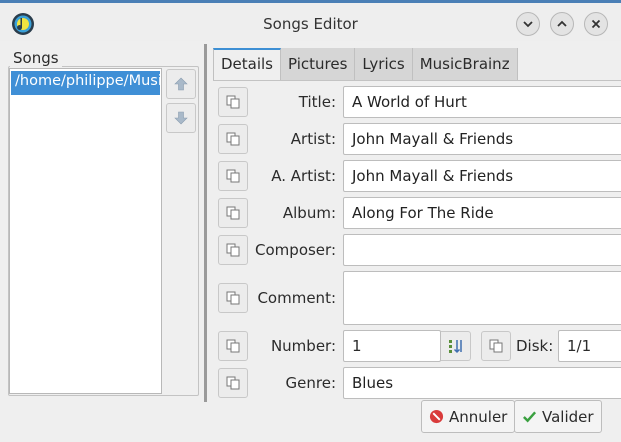 This screenshot has height=442, width=621. I want to click on copy-genre-button, so click(233, 383).